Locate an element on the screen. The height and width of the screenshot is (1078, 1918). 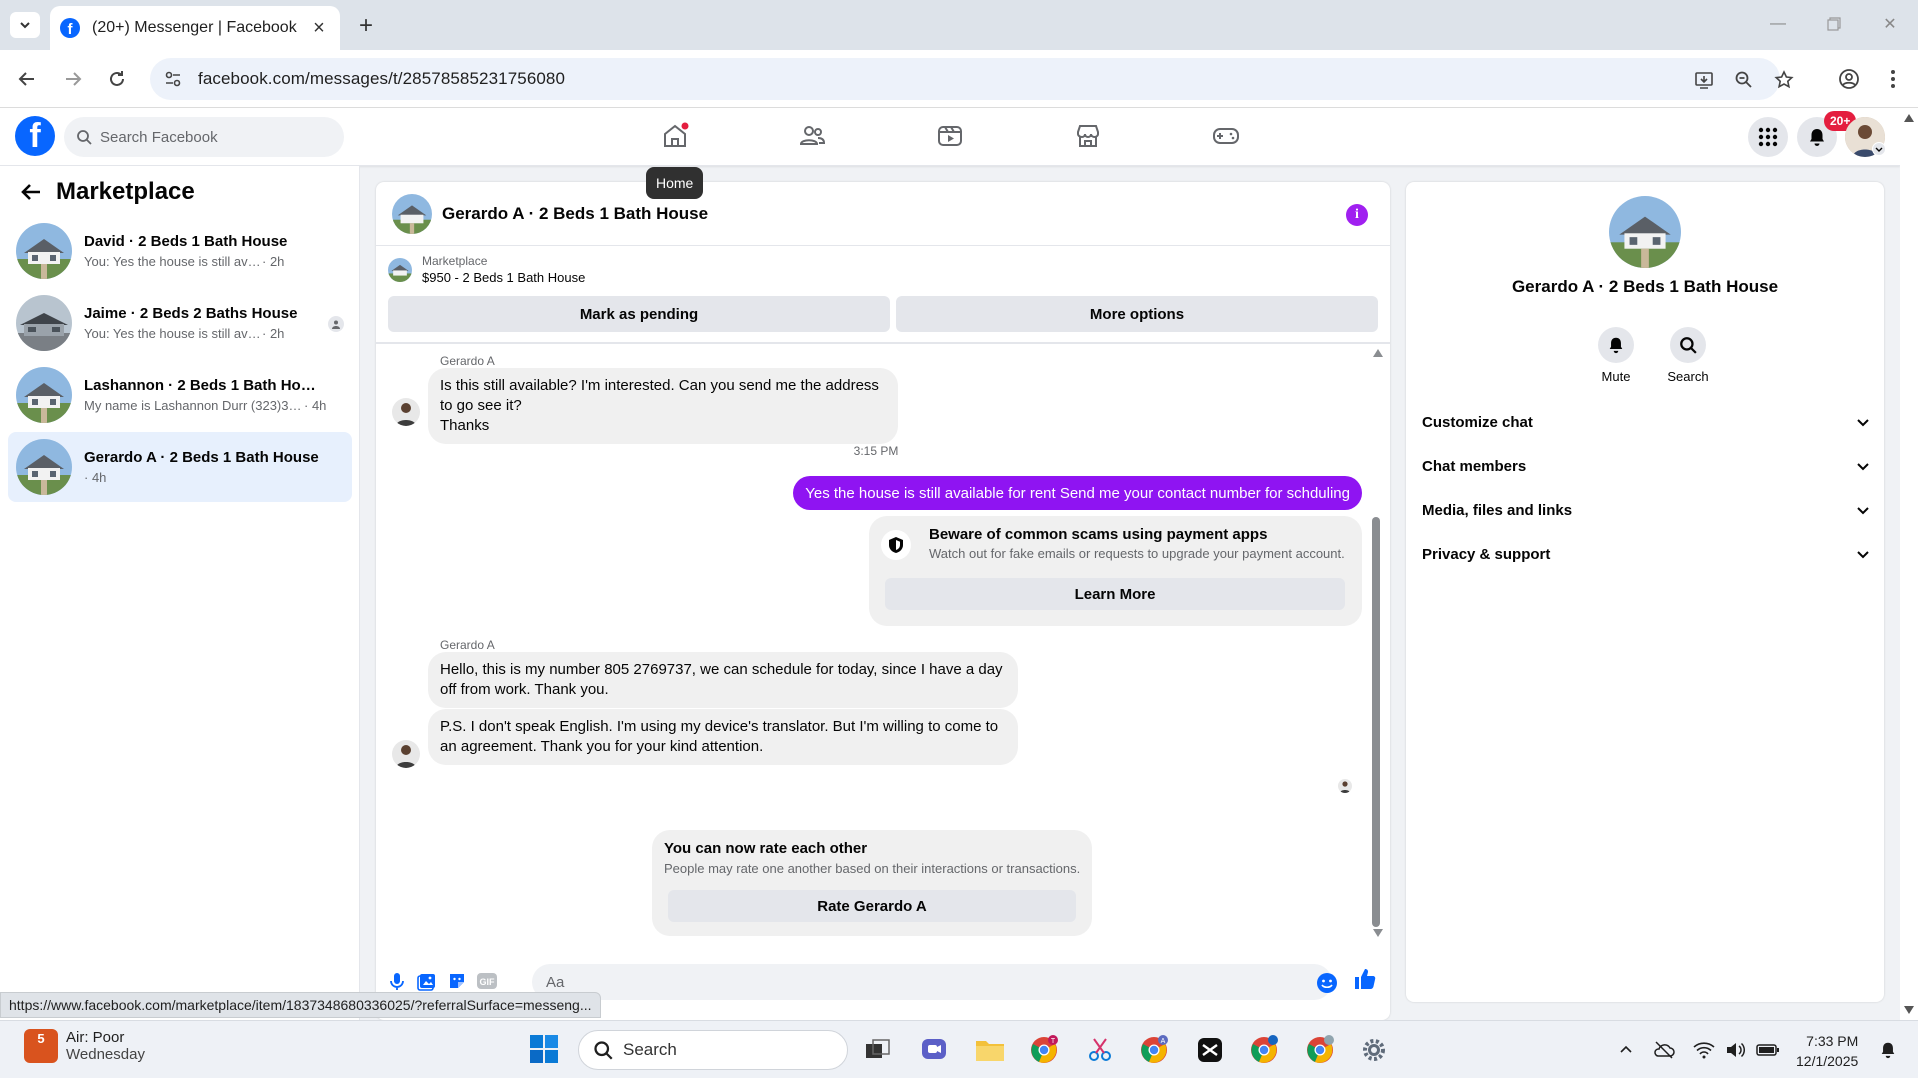
zoom-icon is located at coordinates (1744, 80).